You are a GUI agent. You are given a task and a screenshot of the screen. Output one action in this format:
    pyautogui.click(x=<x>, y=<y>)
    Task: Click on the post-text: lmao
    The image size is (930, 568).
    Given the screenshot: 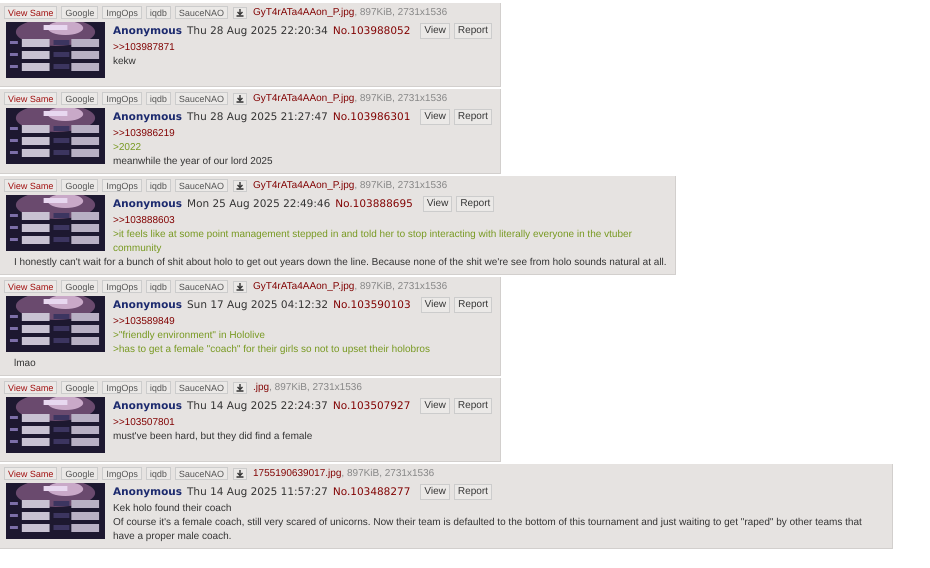 What is the action you would take?
    pyautogui.click(x=25, y=364)
    